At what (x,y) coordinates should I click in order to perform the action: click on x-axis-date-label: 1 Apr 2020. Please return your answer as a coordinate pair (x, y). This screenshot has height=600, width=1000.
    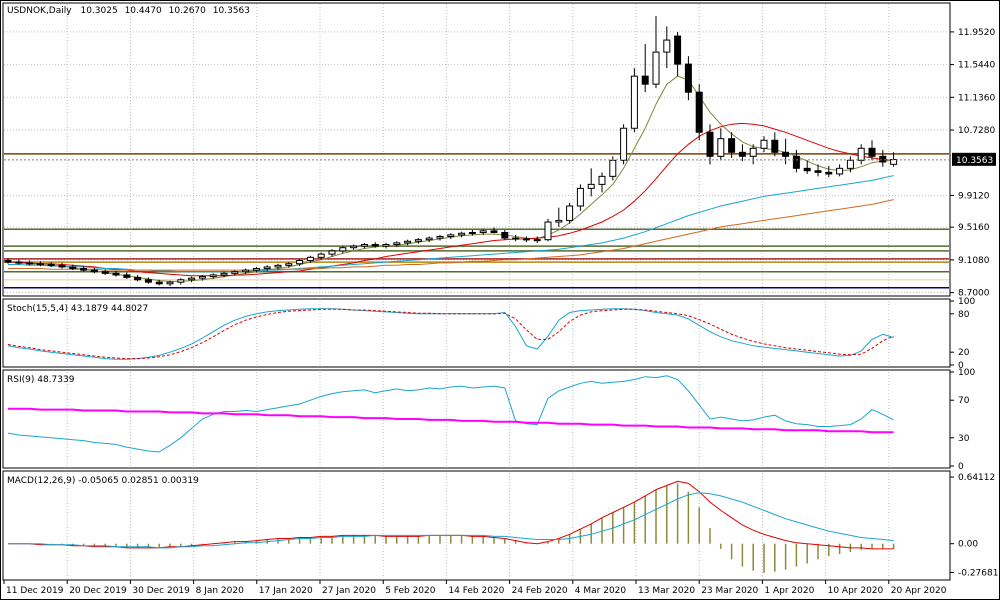
    Looking at the image, I should click on (789, 591).